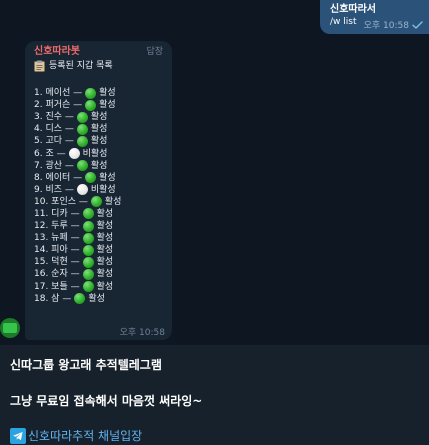  Describe the element at coordinates (54, 189) in the screenshot. I see `wallet-name: 9. 비즈 —` at that location.